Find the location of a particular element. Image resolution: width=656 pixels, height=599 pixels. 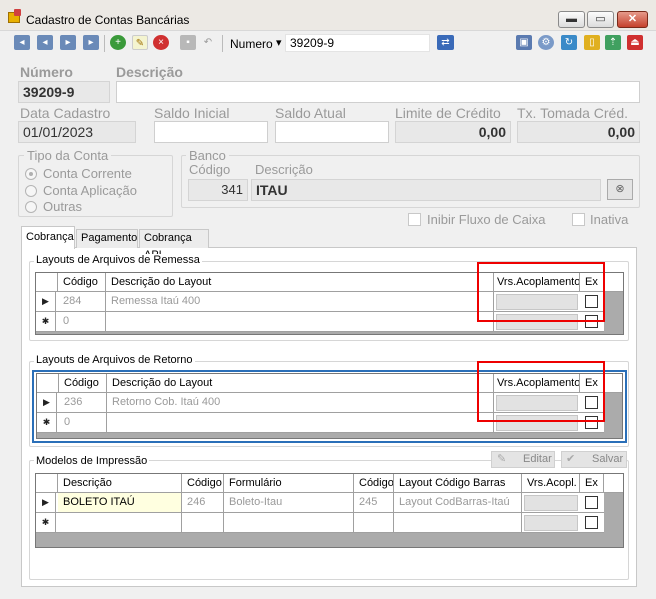

cell-codigo: 246 is located at coordinates (203, 502).